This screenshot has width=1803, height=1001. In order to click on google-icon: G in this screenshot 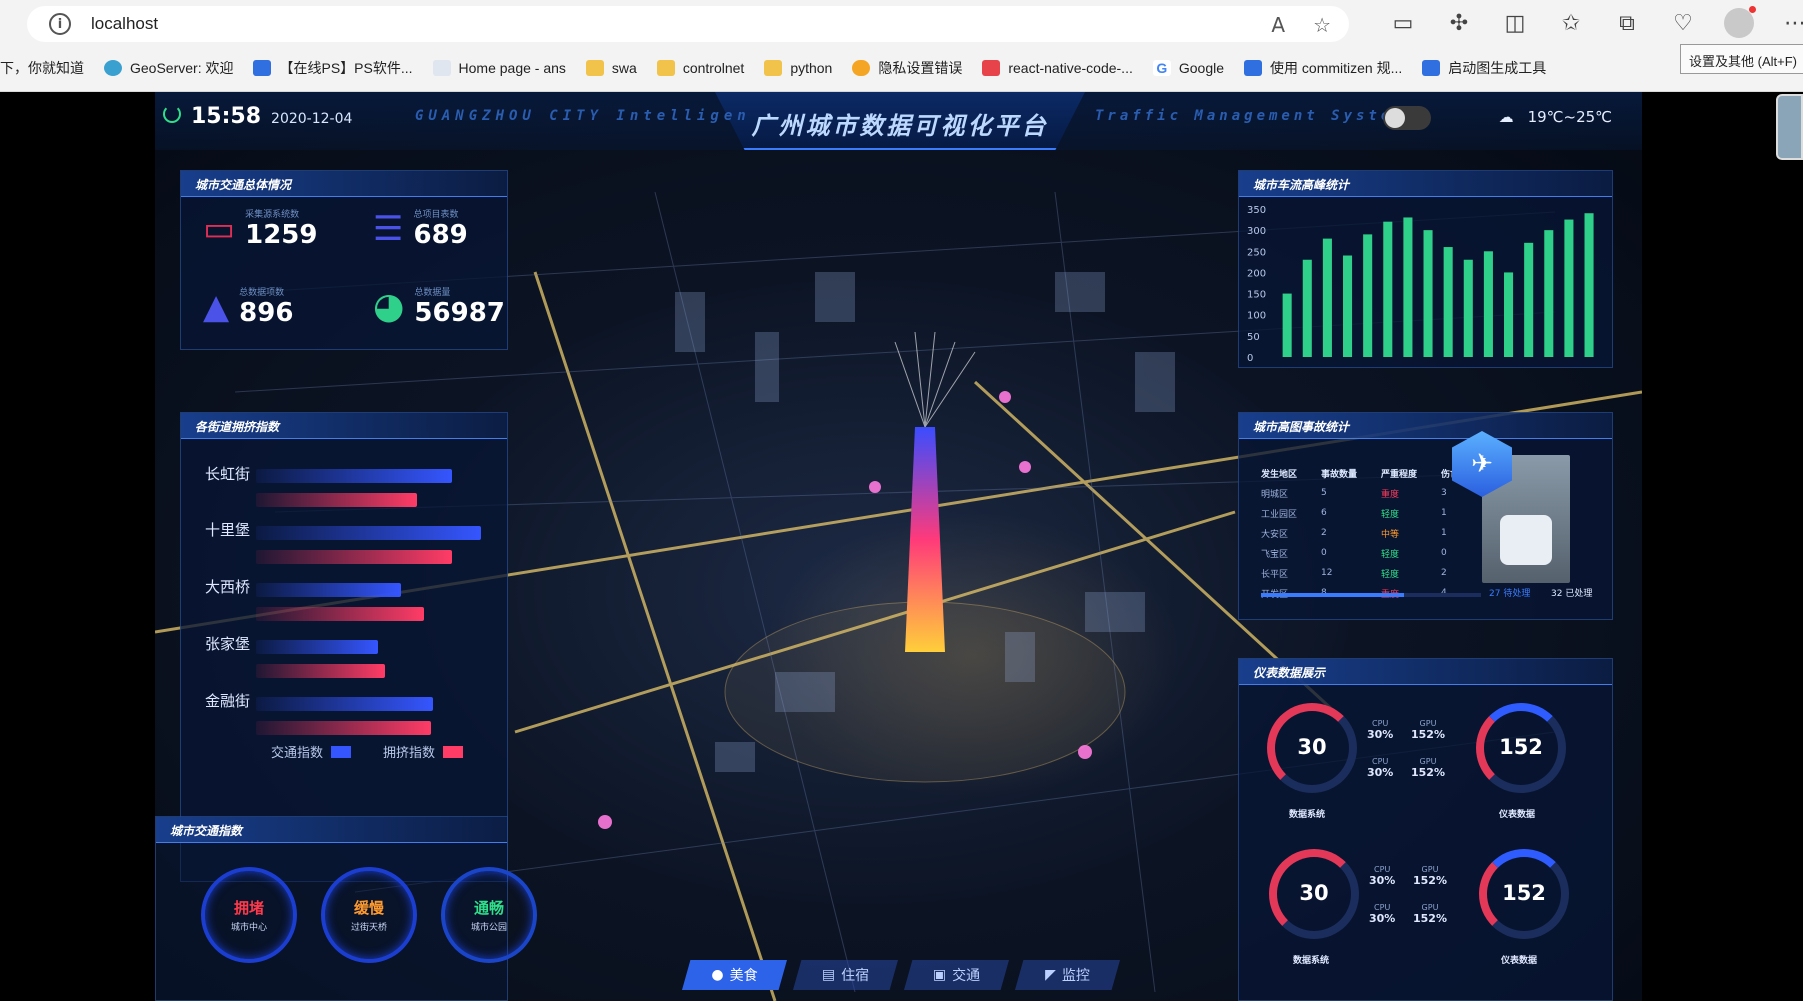, I will do `click(1161, 68)`.